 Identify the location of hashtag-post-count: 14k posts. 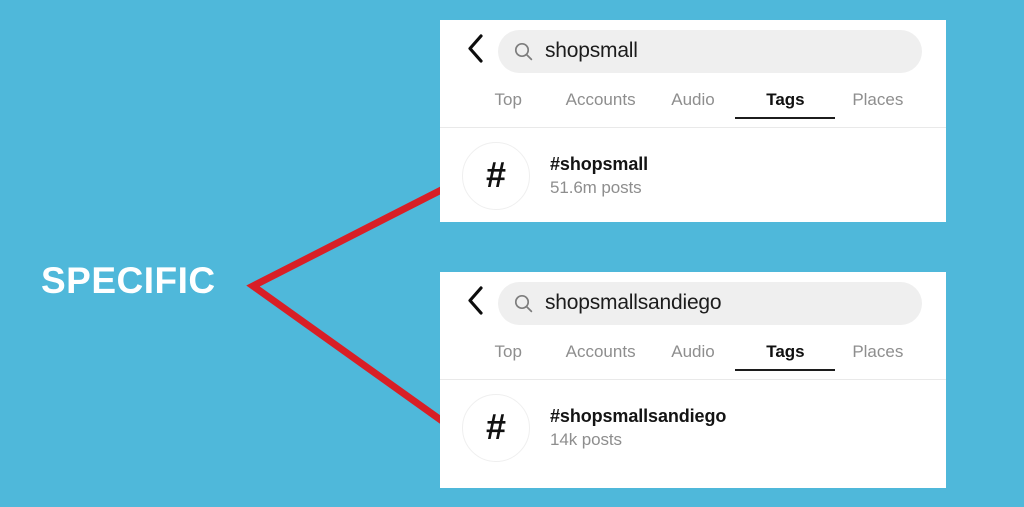
(586, 440).